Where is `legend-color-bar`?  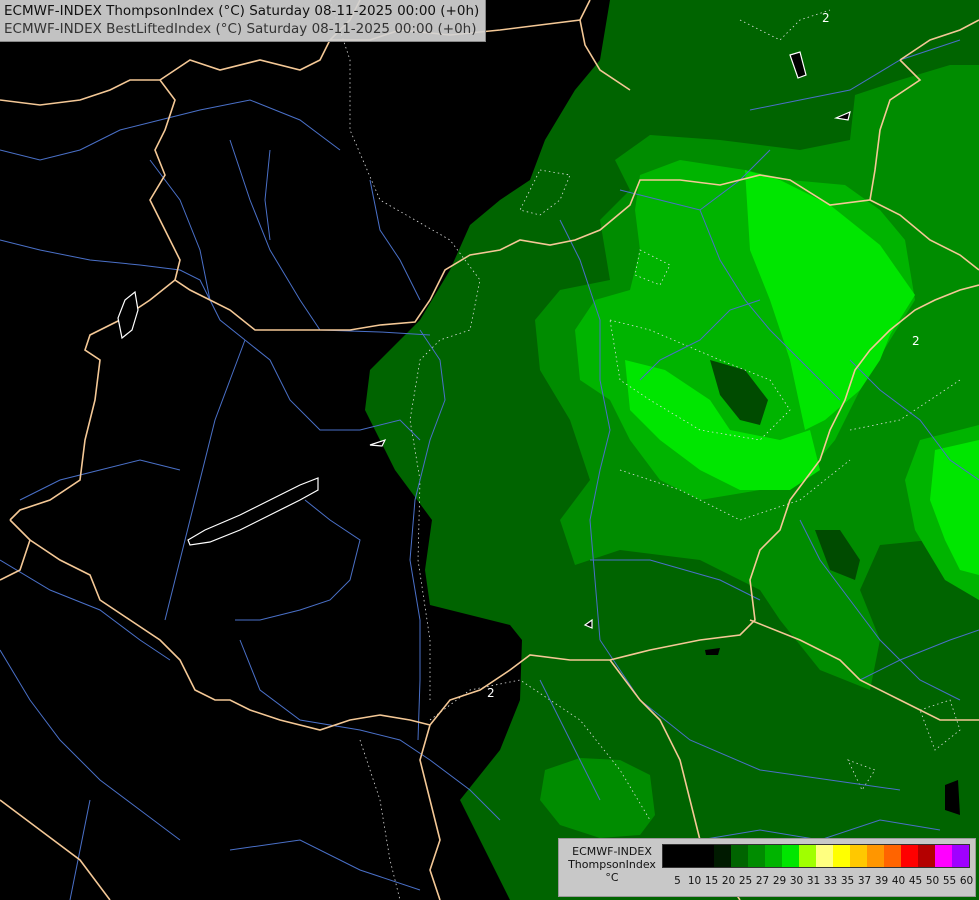
legend-color-bar is located at coordinates (816, 856).